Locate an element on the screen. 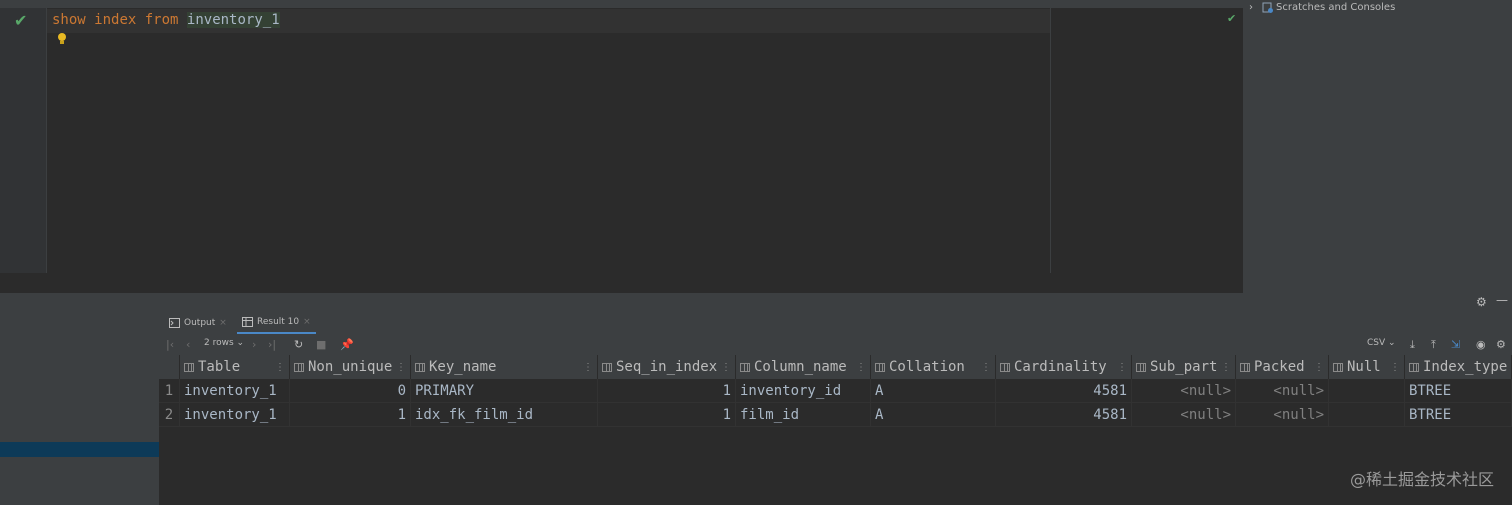 The width and height of the screenshot is (1512, 505). tab-output-label: Output is located at coordinates (200, 322).